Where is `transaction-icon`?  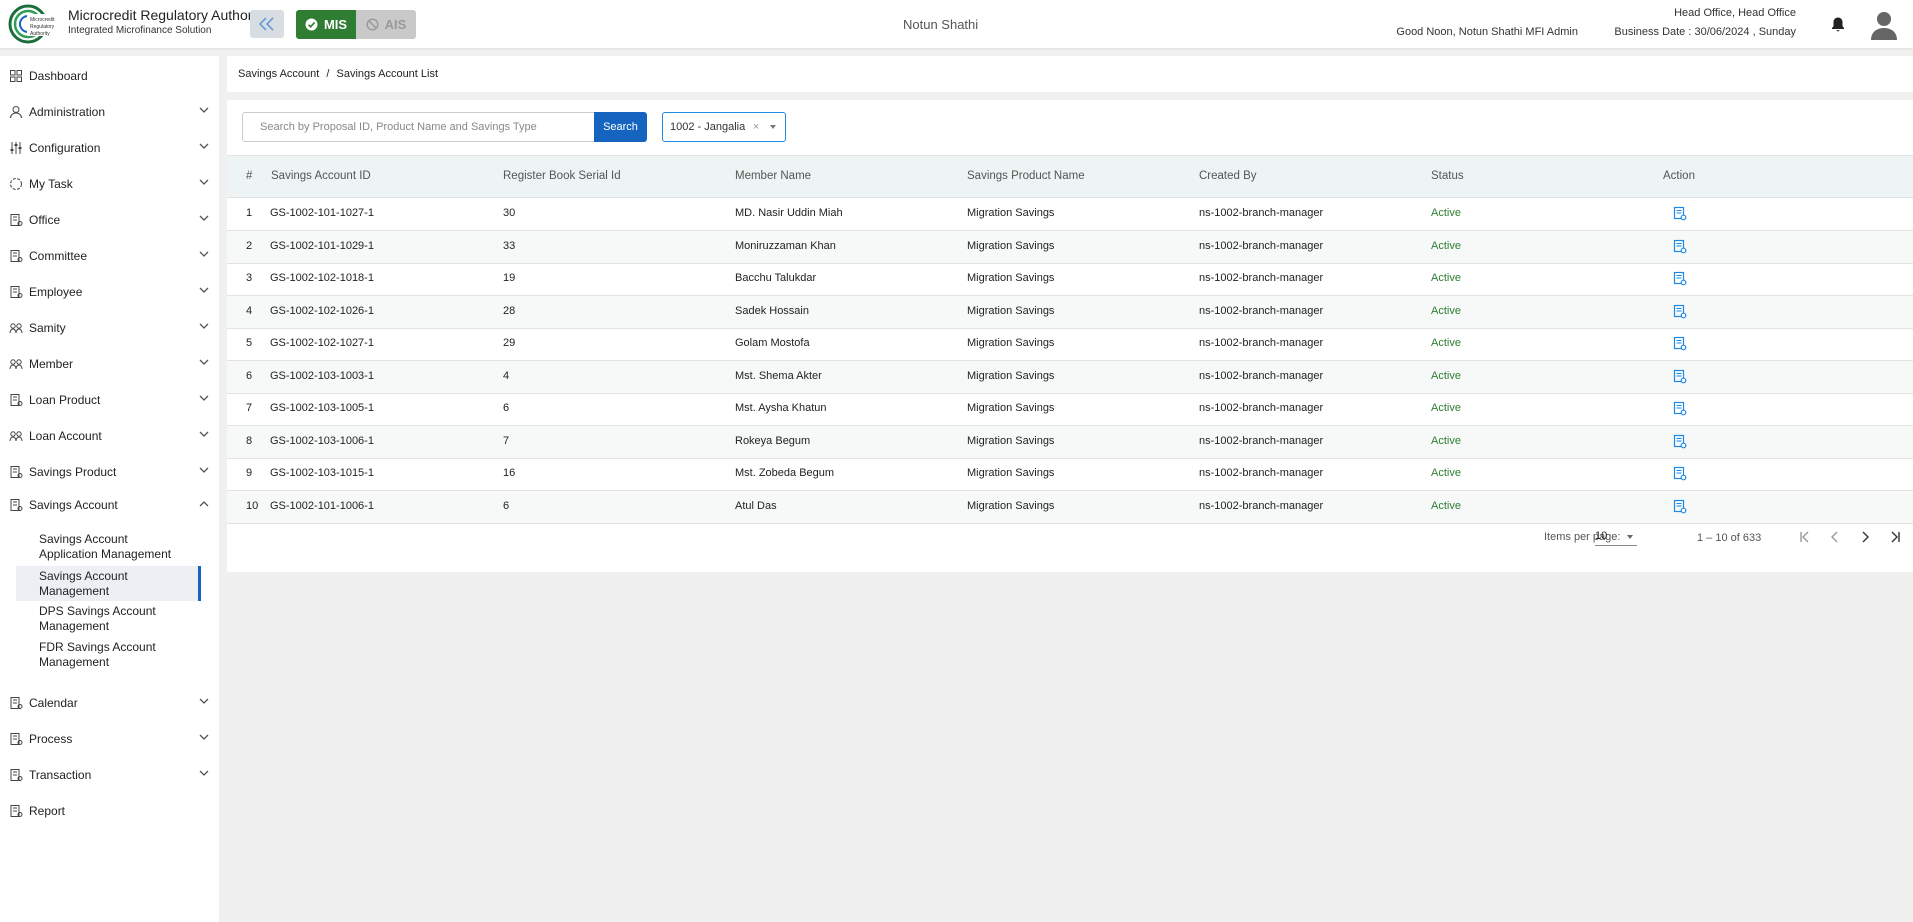 transaction-icon is located at coordinates (16, 775).